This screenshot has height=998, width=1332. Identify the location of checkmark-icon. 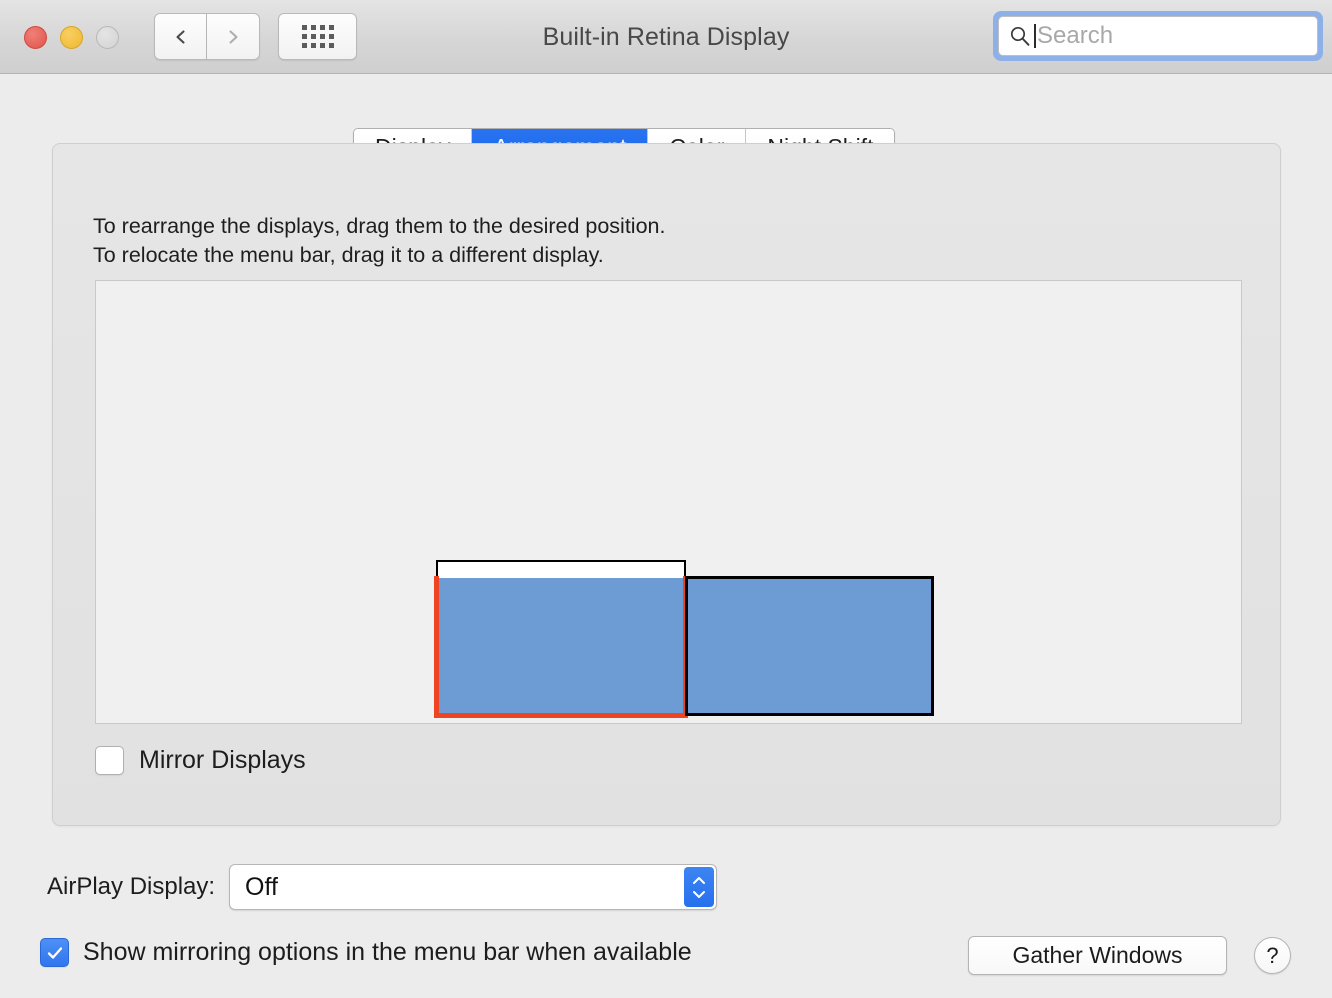
(54, 952).